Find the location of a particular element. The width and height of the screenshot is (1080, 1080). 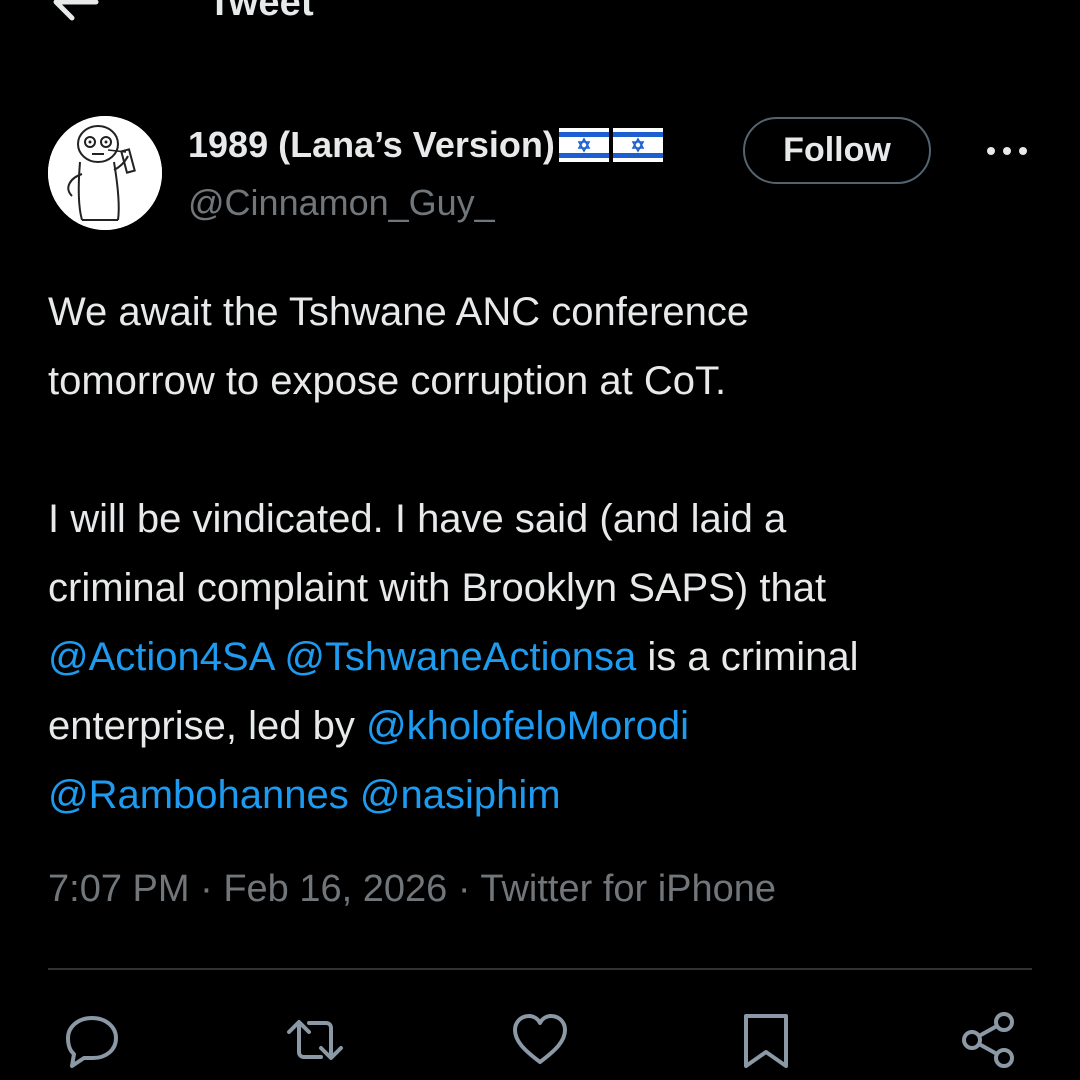

retweet-button is located at coordinates (315, 1040).